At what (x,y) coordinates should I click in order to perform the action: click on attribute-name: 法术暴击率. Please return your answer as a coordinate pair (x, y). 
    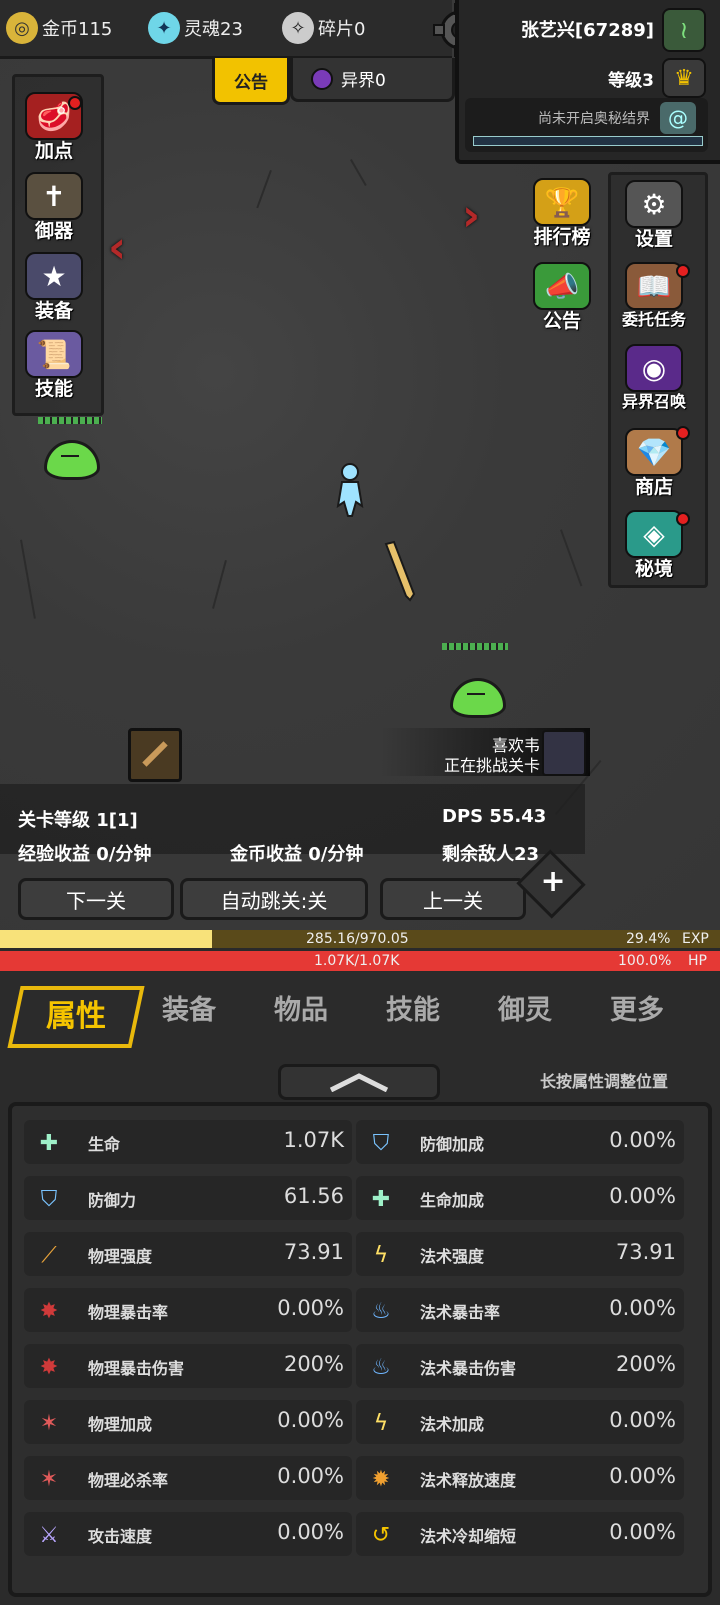
    Looking at the image, I should click on (460, 1312).